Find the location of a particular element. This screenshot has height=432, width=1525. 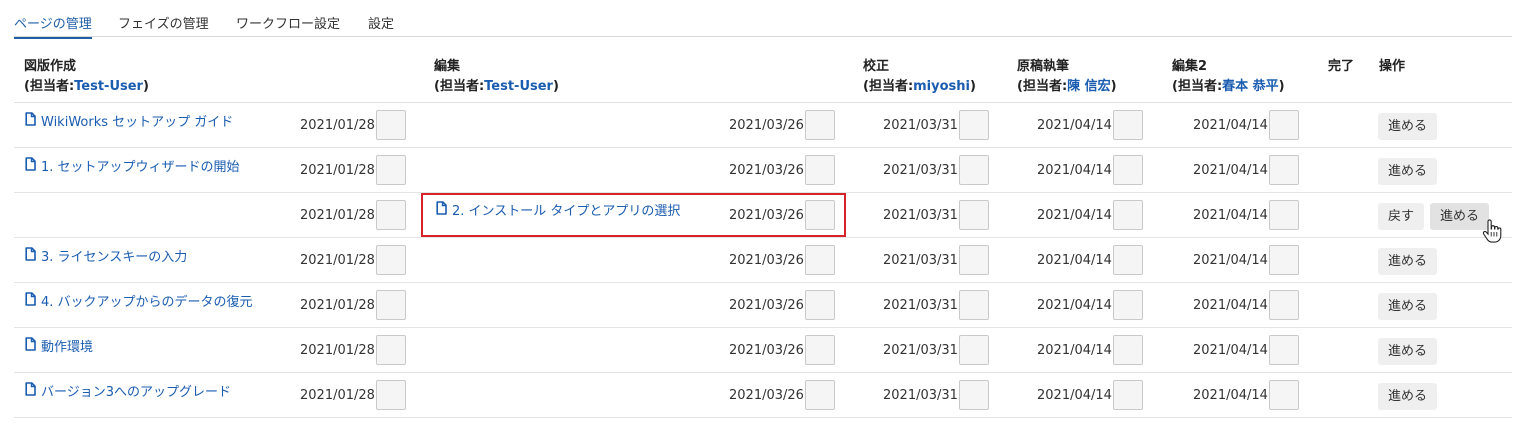

back-button: 戻す is located at coordinates (1401, 216).